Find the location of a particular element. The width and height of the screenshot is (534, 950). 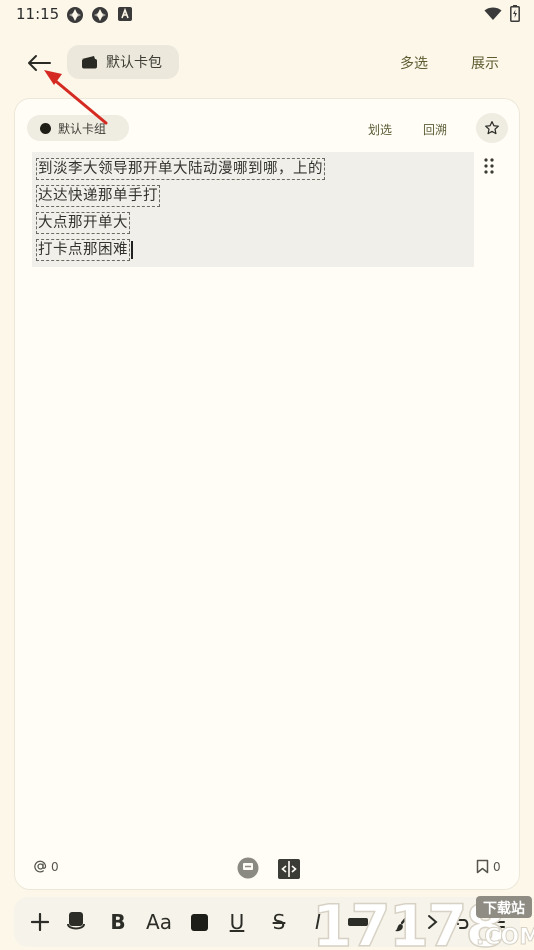

watermark-site: 下载站 is located at coordinates (504, 908).